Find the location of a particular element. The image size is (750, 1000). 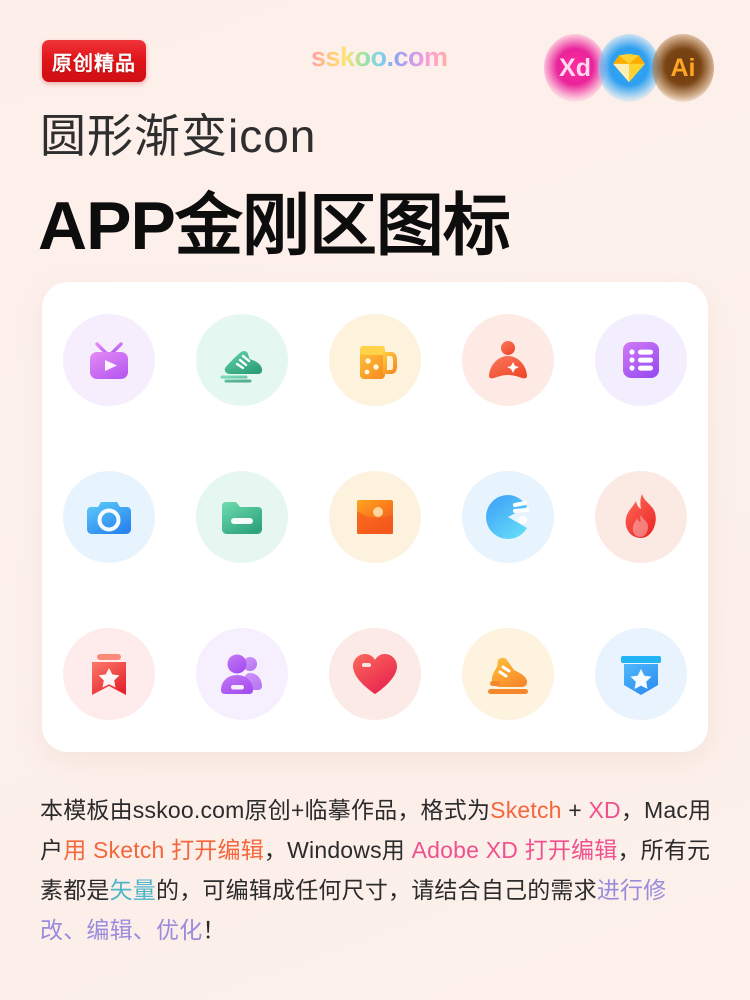

badge-star-icon is located at coordinates (641, 673).